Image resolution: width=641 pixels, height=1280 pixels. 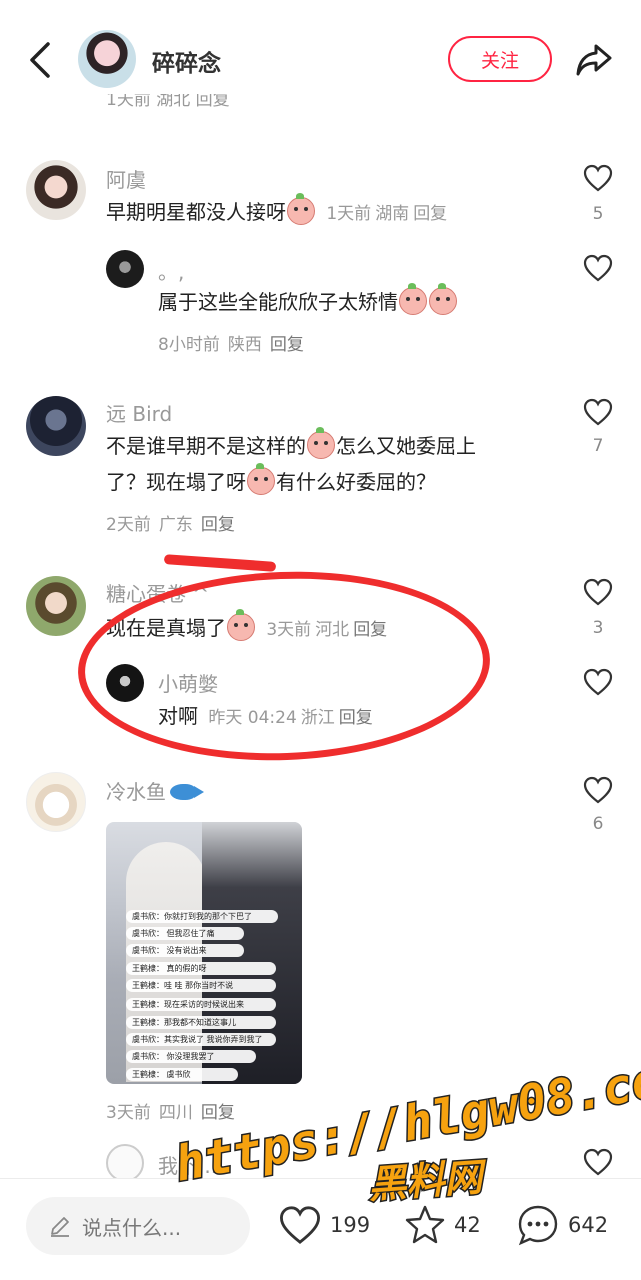 What do you see at coordinates (392, 214) in the screenshot?
I see `comment-location: 湖南` at bounding box center [392, 214].